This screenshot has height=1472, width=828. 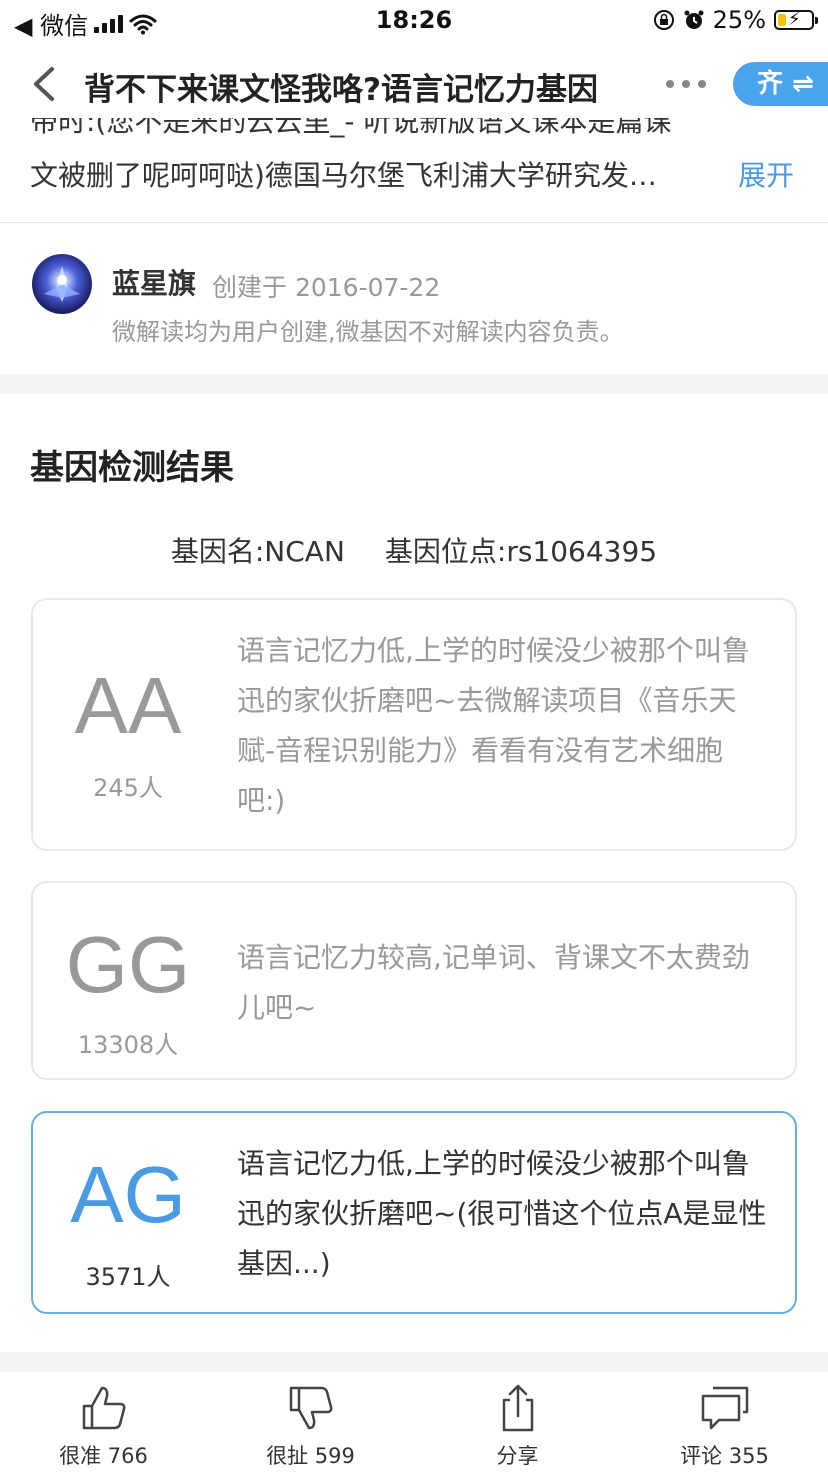 What do you see at coordinates (310, 1408) in the screenshot?
I see `thumbs-down-icon` at bounding box center [310, 1408].